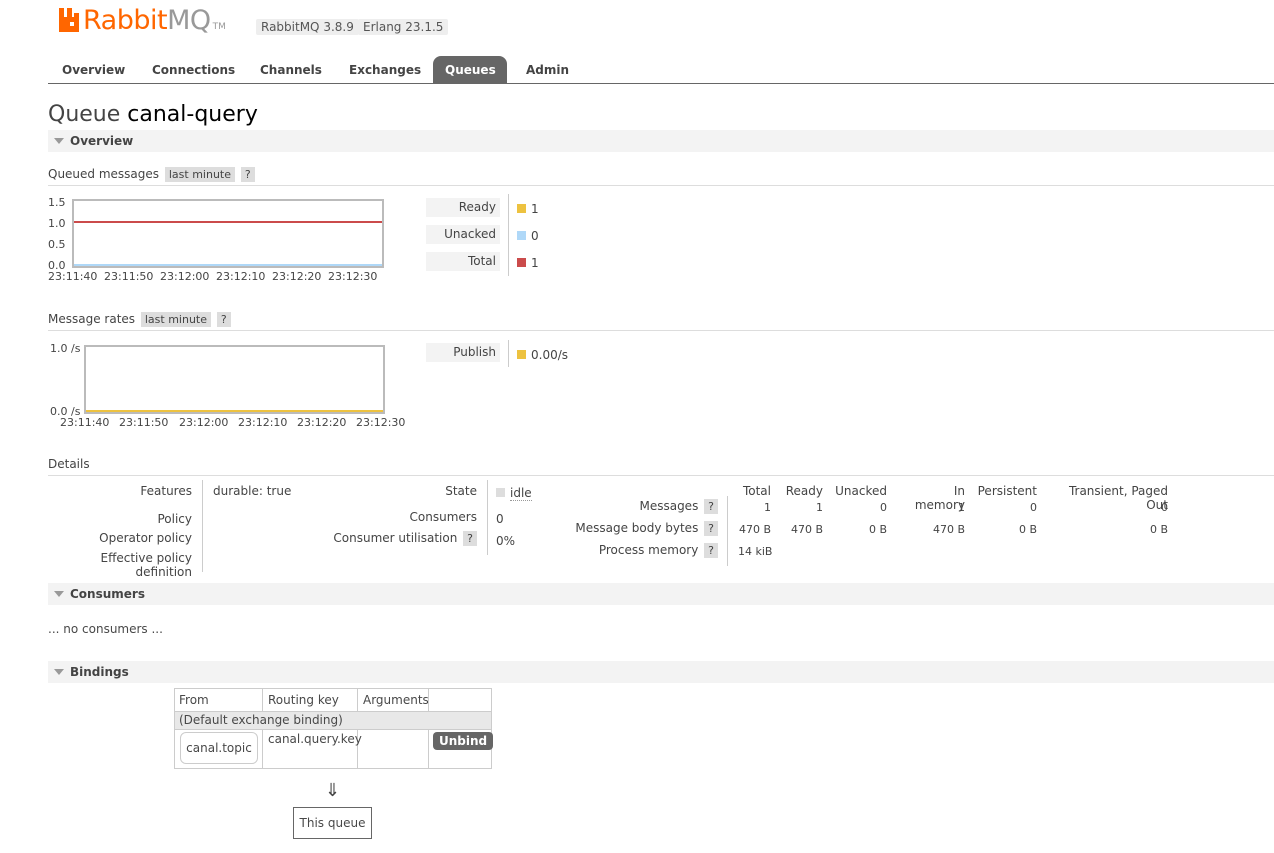  What do you see at coordinates (332, 823) in the screenshot?
I see `this-queue-box: This queue` at bounding box center [332, 823].